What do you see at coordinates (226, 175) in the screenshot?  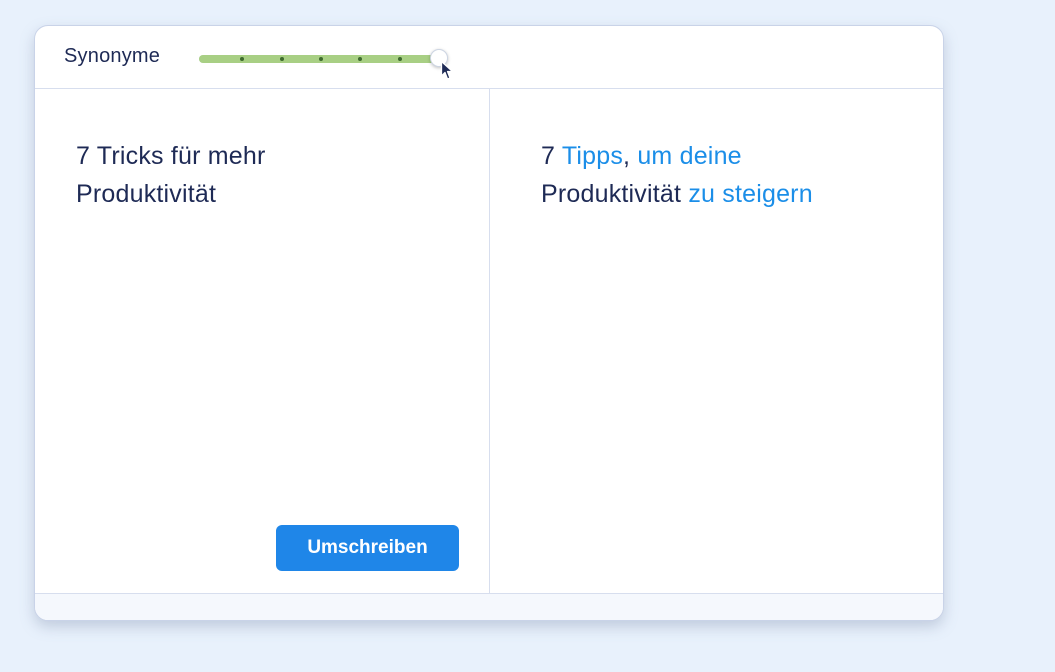 I see `input-text: 7 Tricks für mehr Produktivität` at bounding box center [226, 175].